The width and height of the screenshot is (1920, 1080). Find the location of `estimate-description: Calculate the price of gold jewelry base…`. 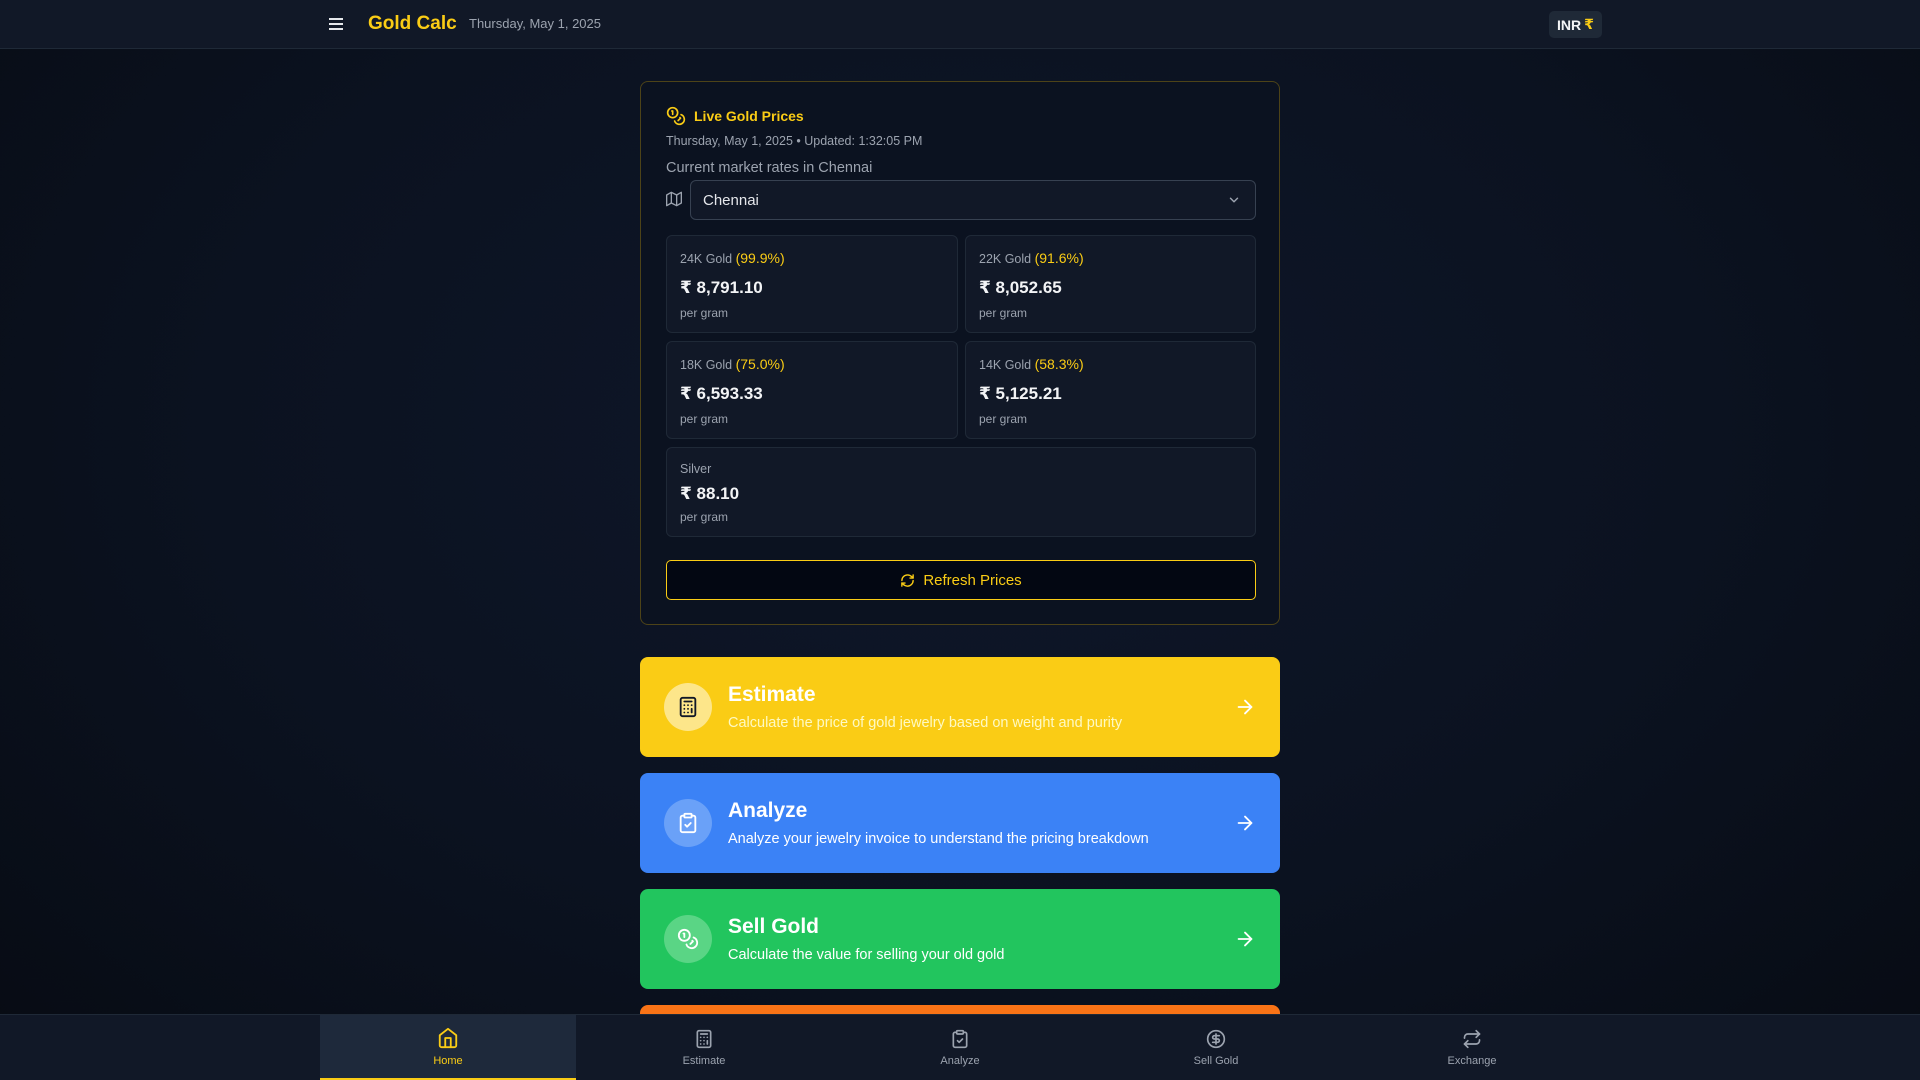

estimate-description: Calculate the price of gold jewelry base… is located at coordinates (925, 723).